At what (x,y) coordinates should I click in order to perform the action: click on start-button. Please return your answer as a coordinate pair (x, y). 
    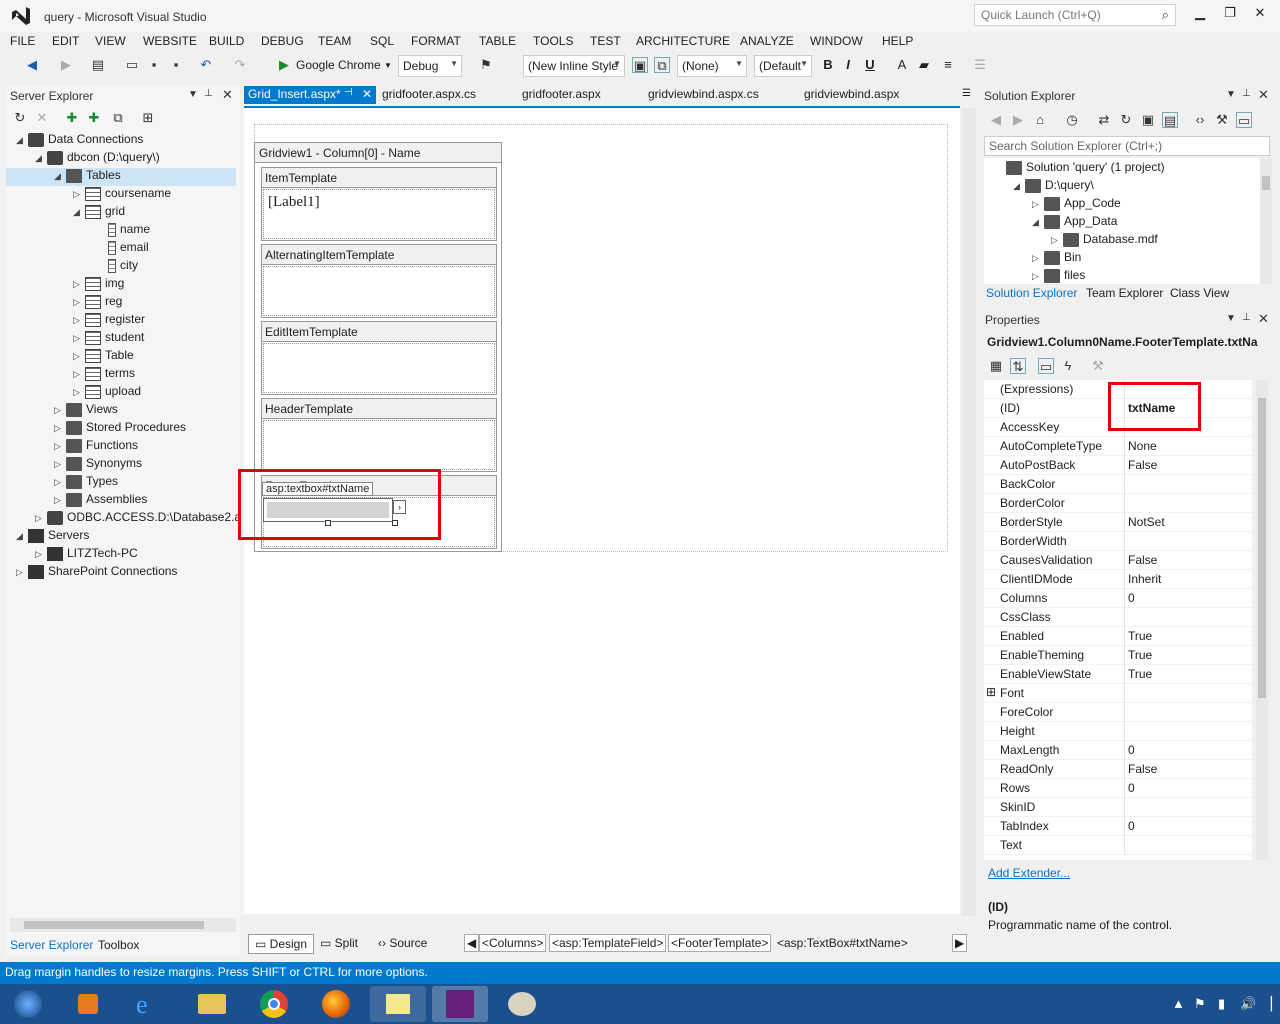
    Looking at the image, I should click on (28, 1004).